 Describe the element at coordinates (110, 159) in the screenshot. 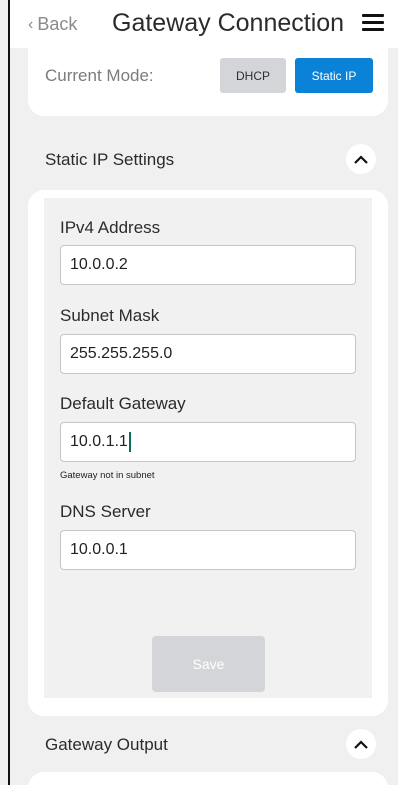

I see `static-ip-settings-title: Static IP Settings` at that location.